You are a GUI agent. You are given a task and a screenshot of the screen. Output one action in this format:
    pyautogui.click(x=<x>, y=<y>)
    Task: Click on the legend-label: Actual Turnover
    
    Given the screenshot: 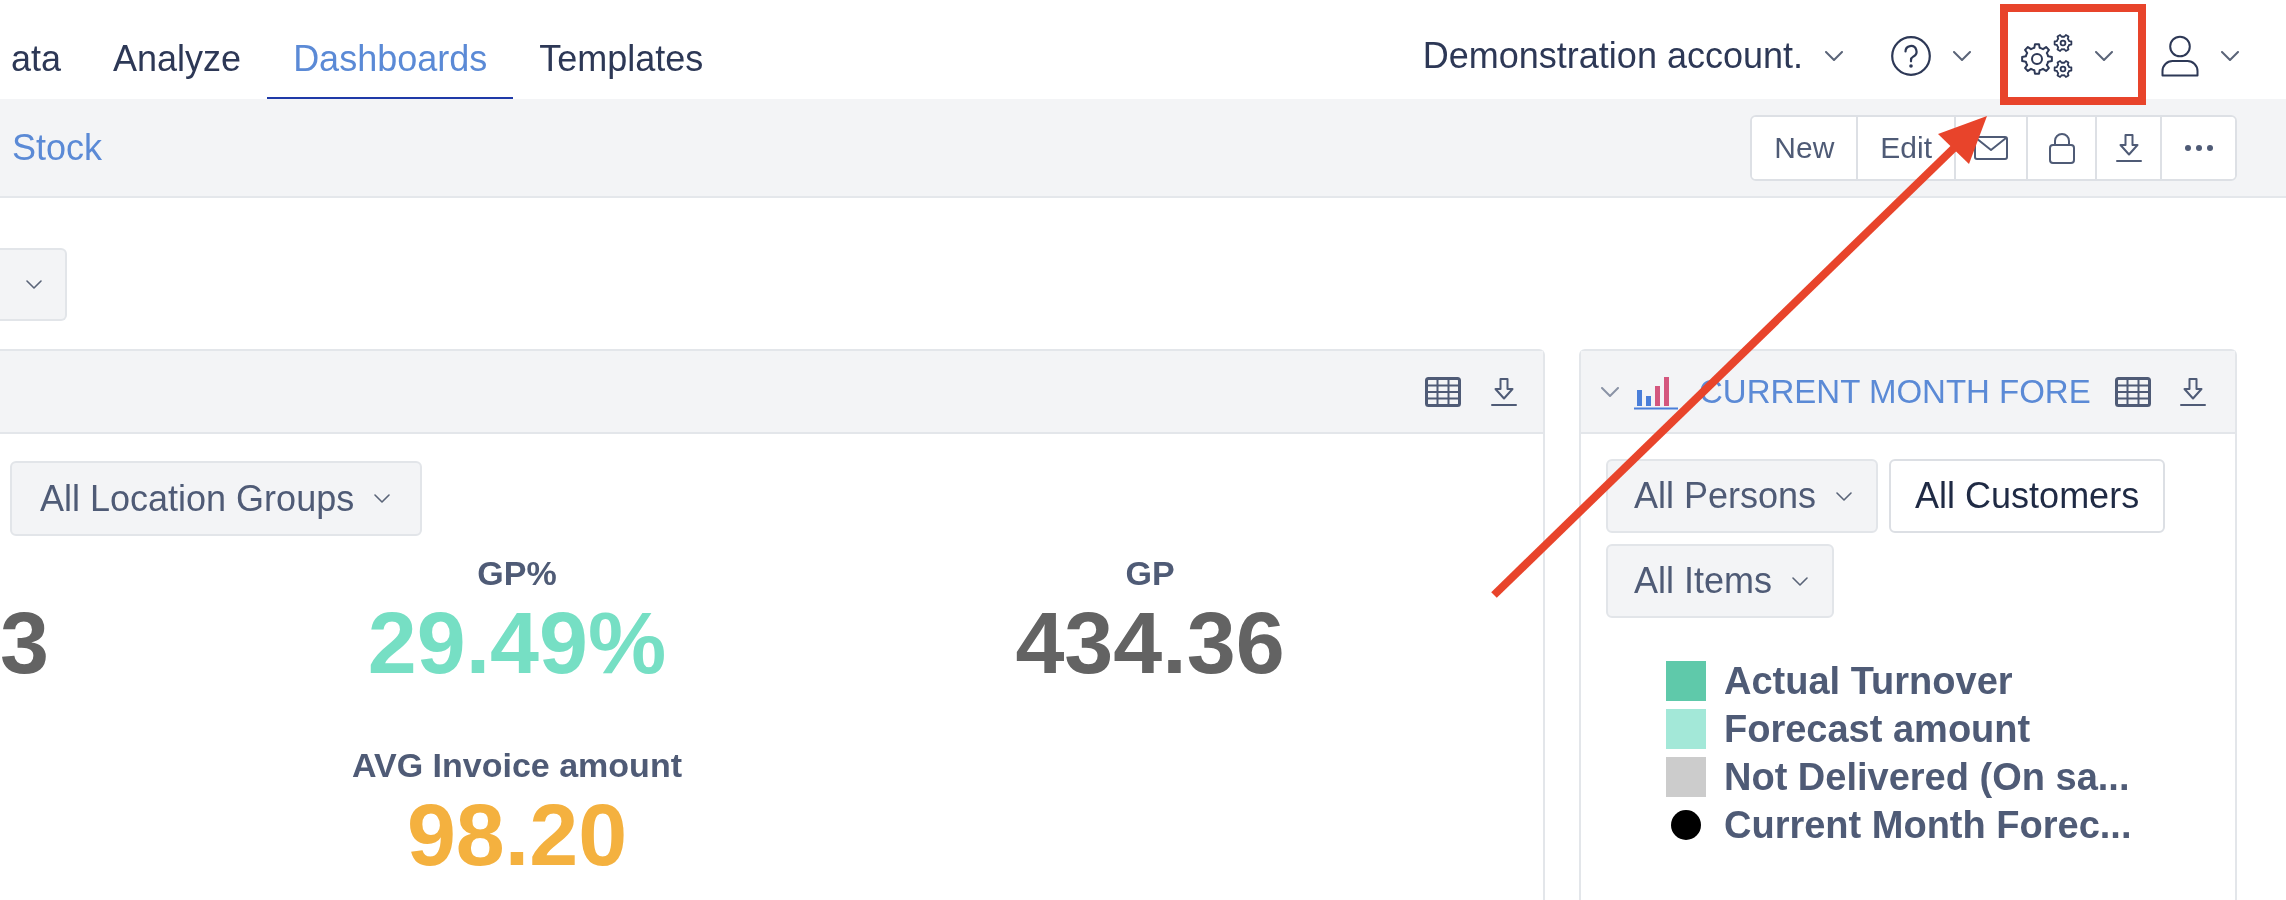 What is the action you would take?
    pyautogui.click(x=1868, y=681)
    